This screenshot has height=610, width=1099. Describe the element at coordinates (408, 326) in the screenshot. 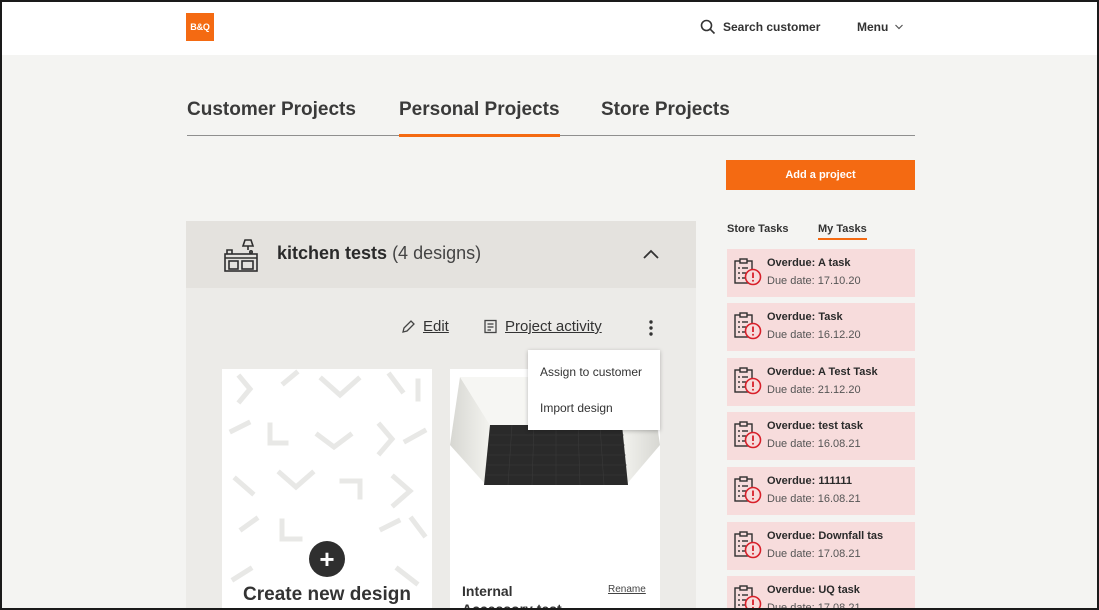

I see `pencil-icon` at that location.